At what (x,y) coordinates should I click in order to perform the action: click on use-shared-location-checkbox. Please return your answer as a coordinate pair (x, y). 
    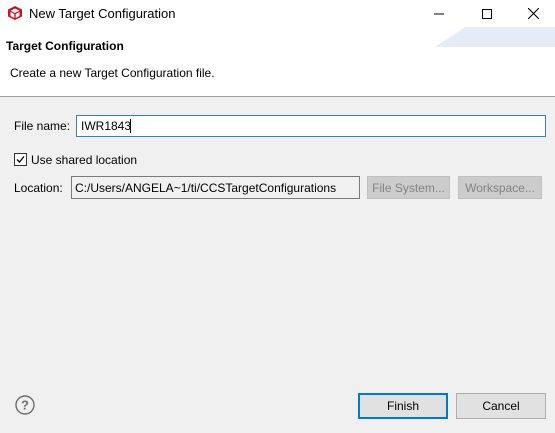
    Looking at the image, I should click on (20, 159).